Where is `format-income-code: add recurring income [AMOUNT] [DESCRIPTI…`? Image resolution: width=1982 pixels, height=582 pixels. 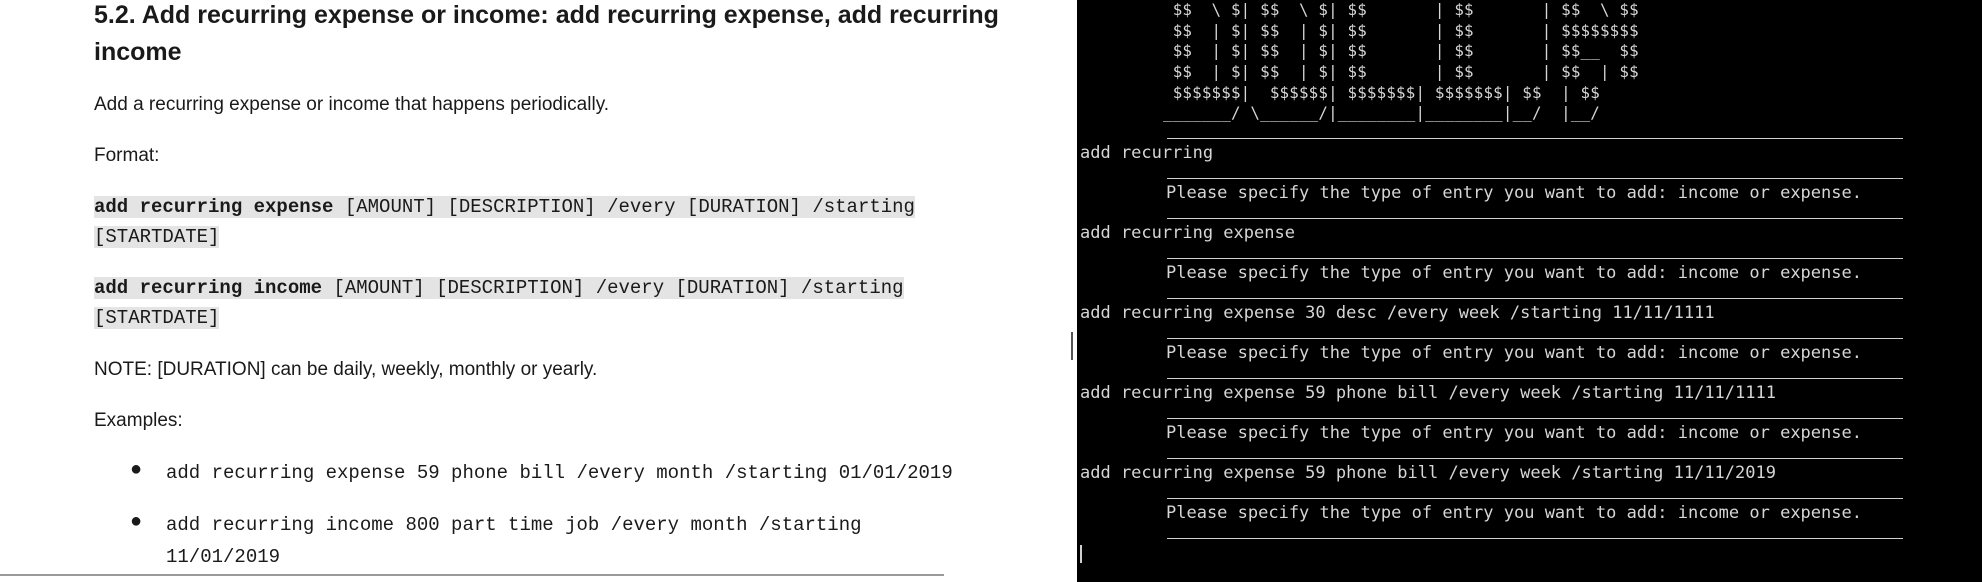 format-income-code: add recurring income [AMOUNT] [DESCRIPTI… is located at coordinates (544, 303).